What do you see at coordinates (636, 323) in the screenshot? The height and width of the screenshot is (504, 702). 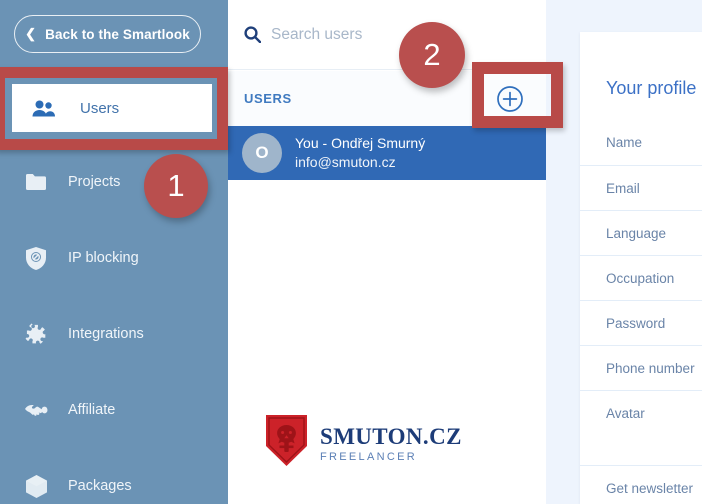 I see `profile-row-label: Password` at bounding box center [636, 323].